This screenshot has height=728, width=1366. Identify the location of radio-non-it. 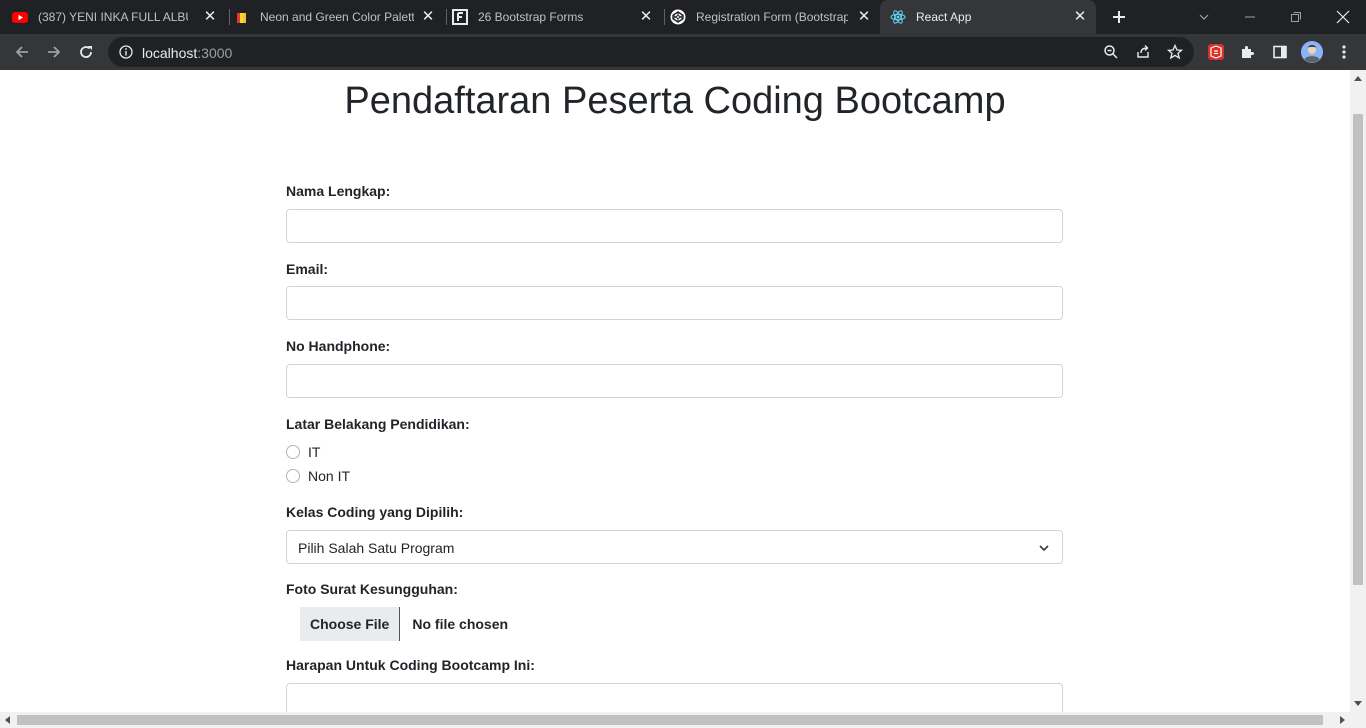
(293, 476).